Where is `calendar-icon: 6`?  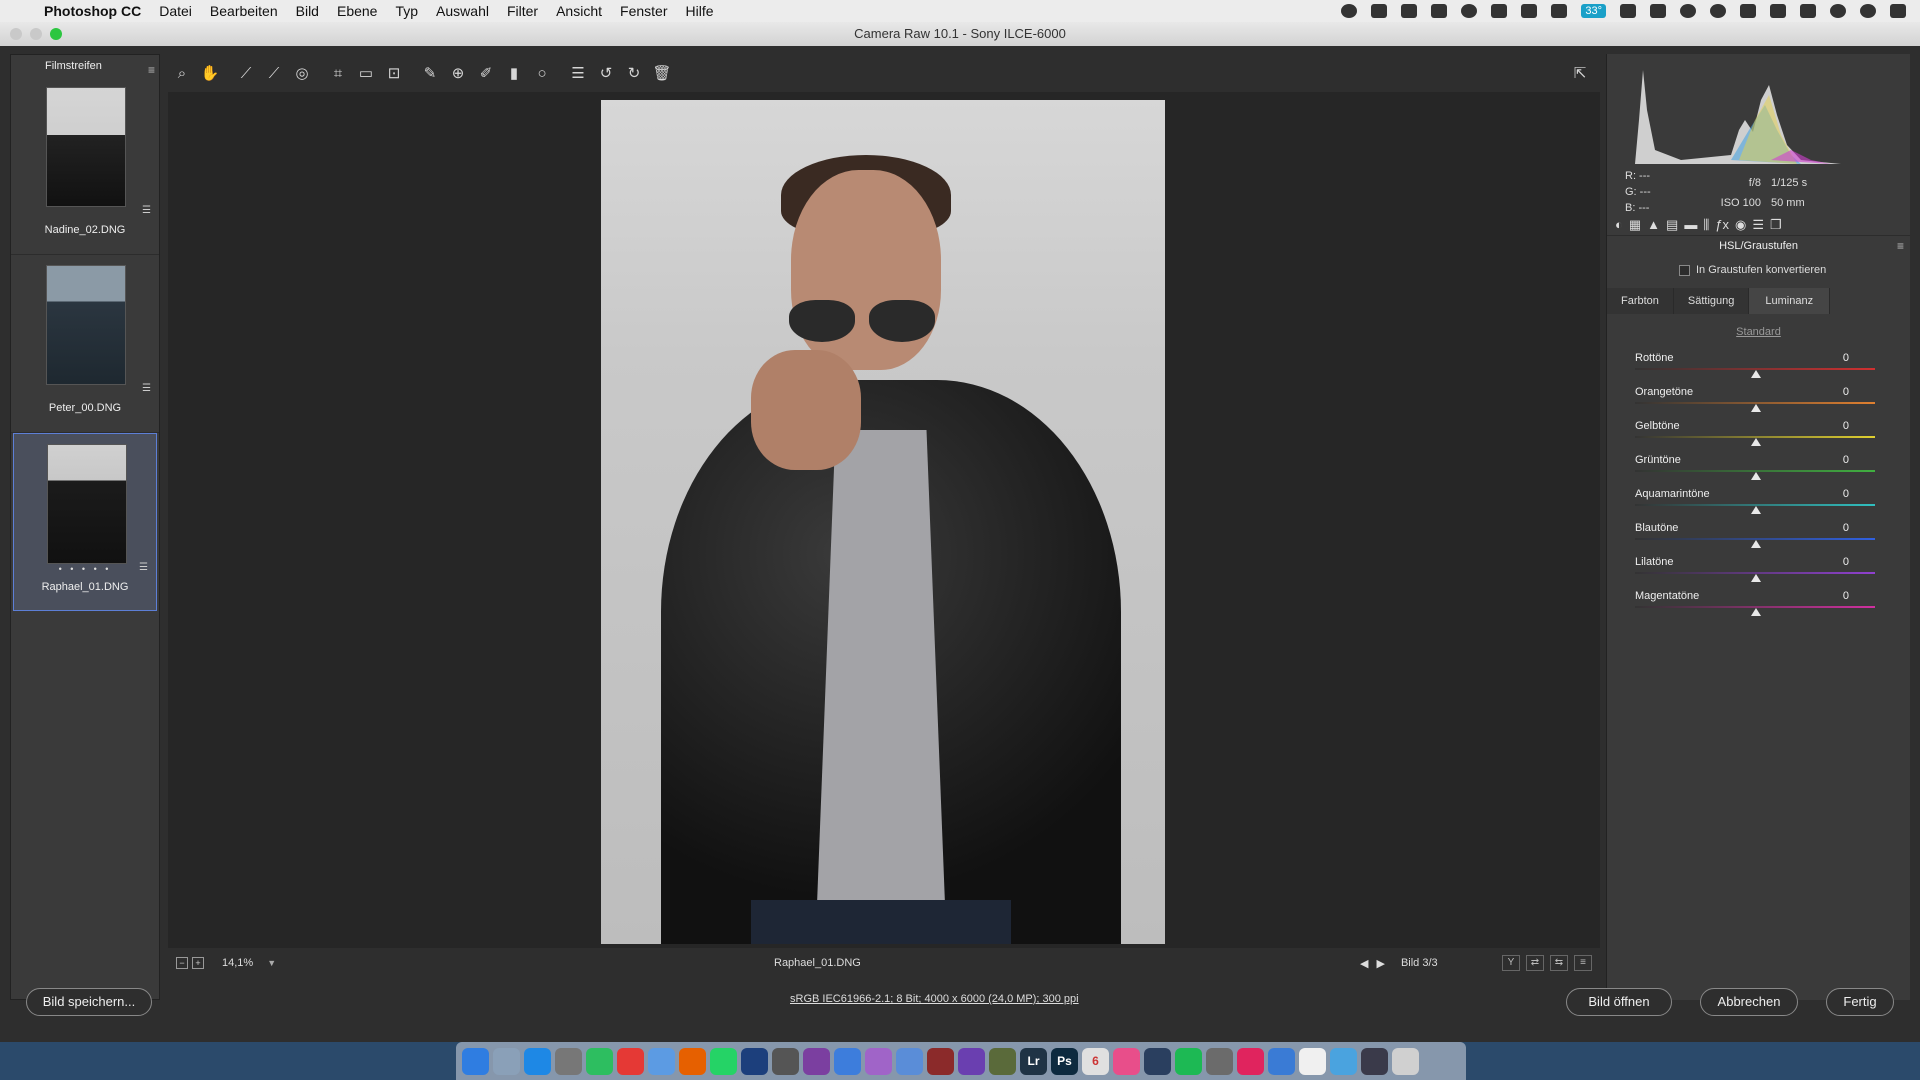
calendar-icon: 6 is located at coordinates (1095, 1061).